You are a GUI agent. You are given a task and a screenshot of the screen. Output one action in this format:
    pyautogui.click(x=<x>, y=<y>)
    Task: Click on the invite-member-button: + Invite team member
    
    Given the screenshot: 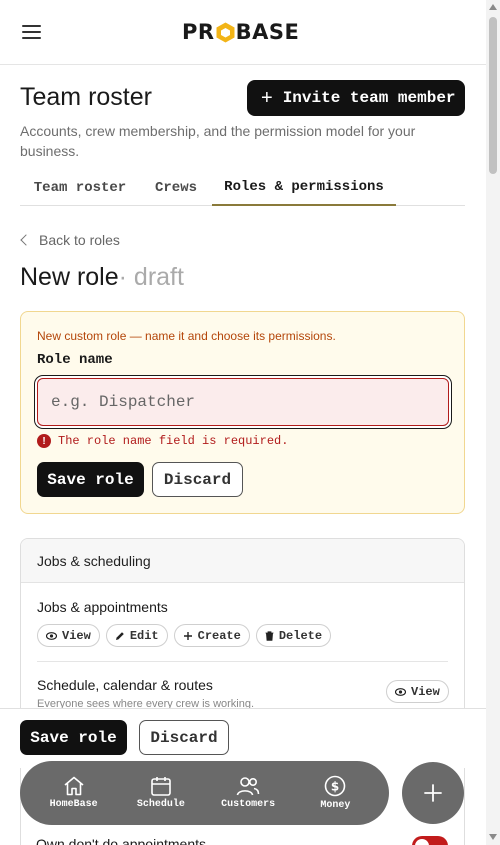 What is the action you would take?
    pyautogui.click(x=356, y=98)
    